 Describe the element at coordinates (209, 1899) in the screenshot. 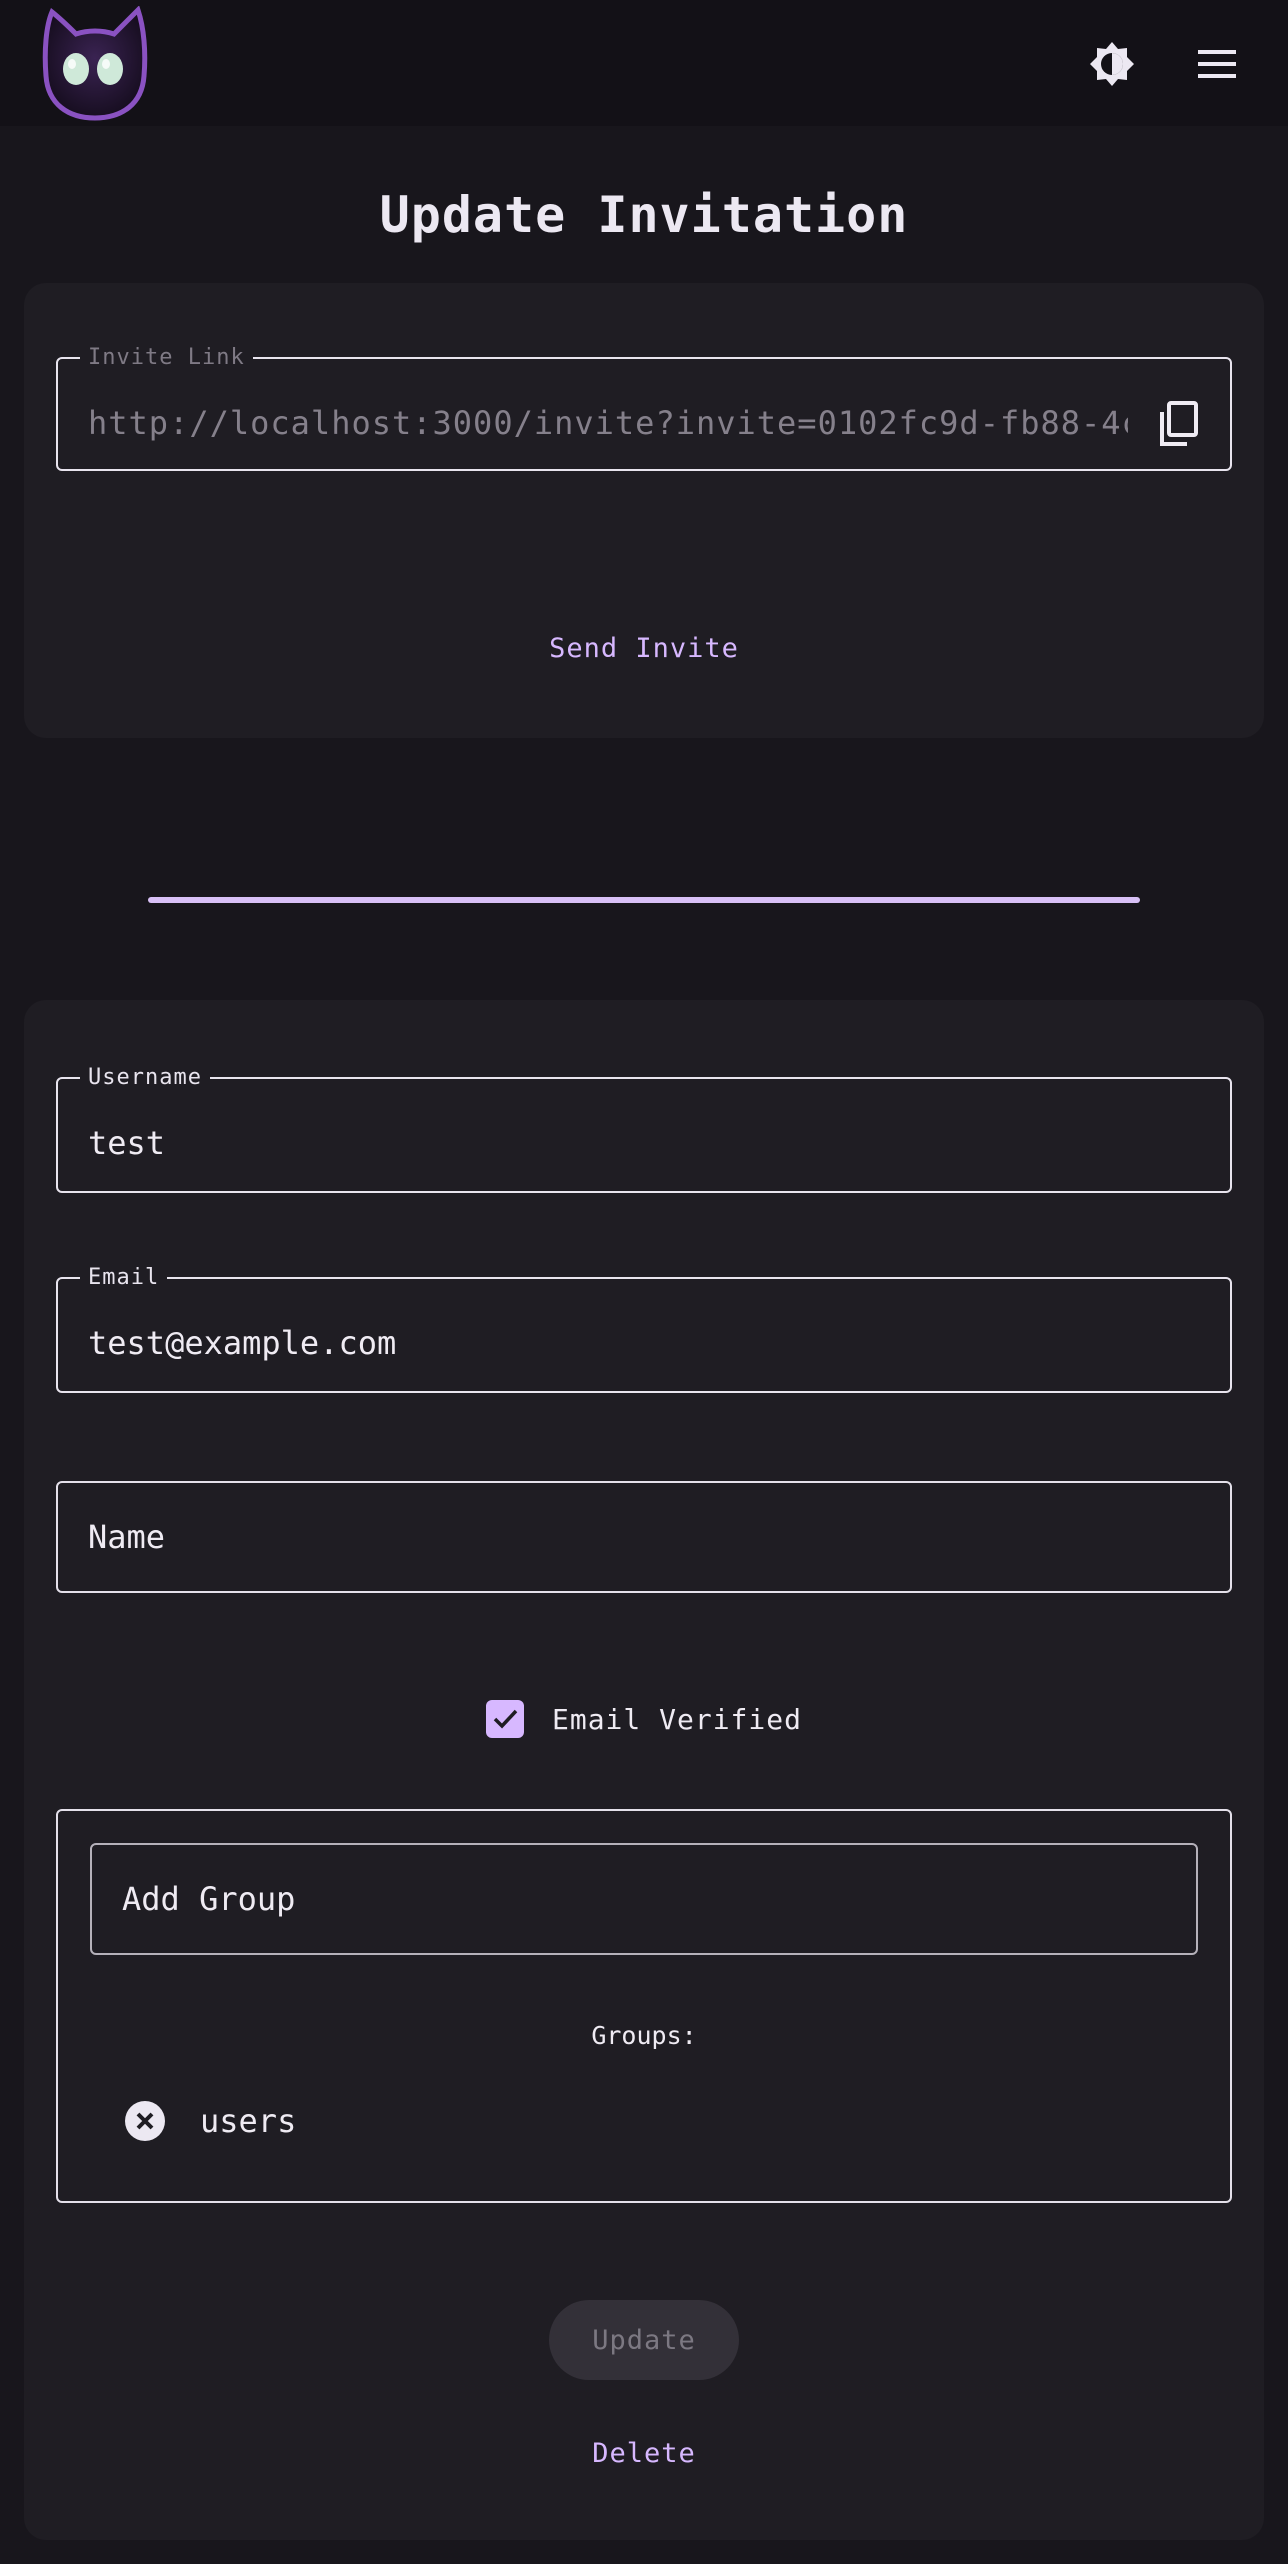

I see `add-group-placeholder: Add Group` at that location.